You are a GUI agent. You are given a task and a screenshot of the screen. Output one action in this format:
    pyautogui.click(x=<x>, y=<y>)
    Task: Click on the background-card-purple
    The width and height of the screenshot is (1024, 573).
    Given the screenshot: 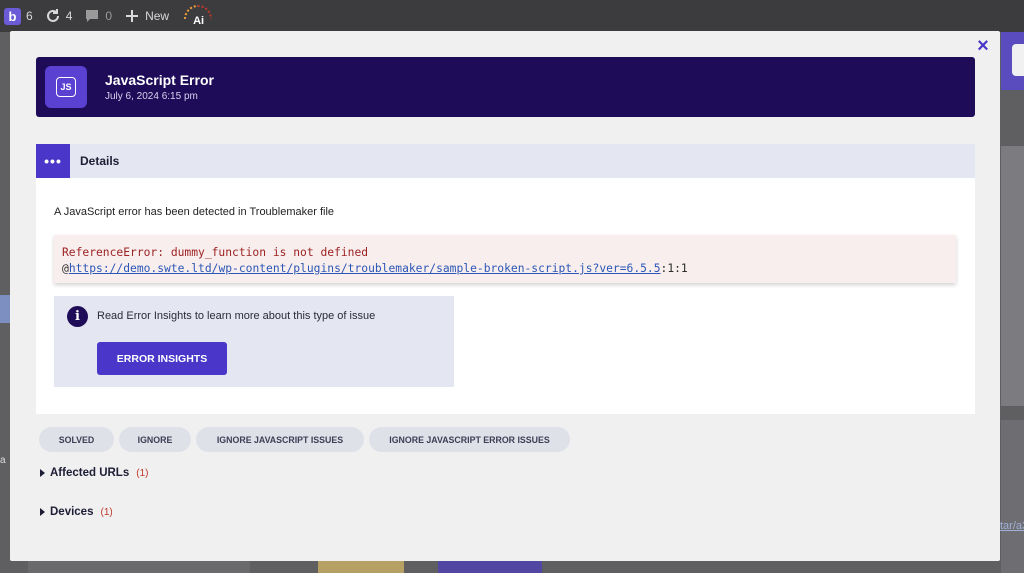 What is the action you would take?
    pyautogui.click(x=490, y=566)
    